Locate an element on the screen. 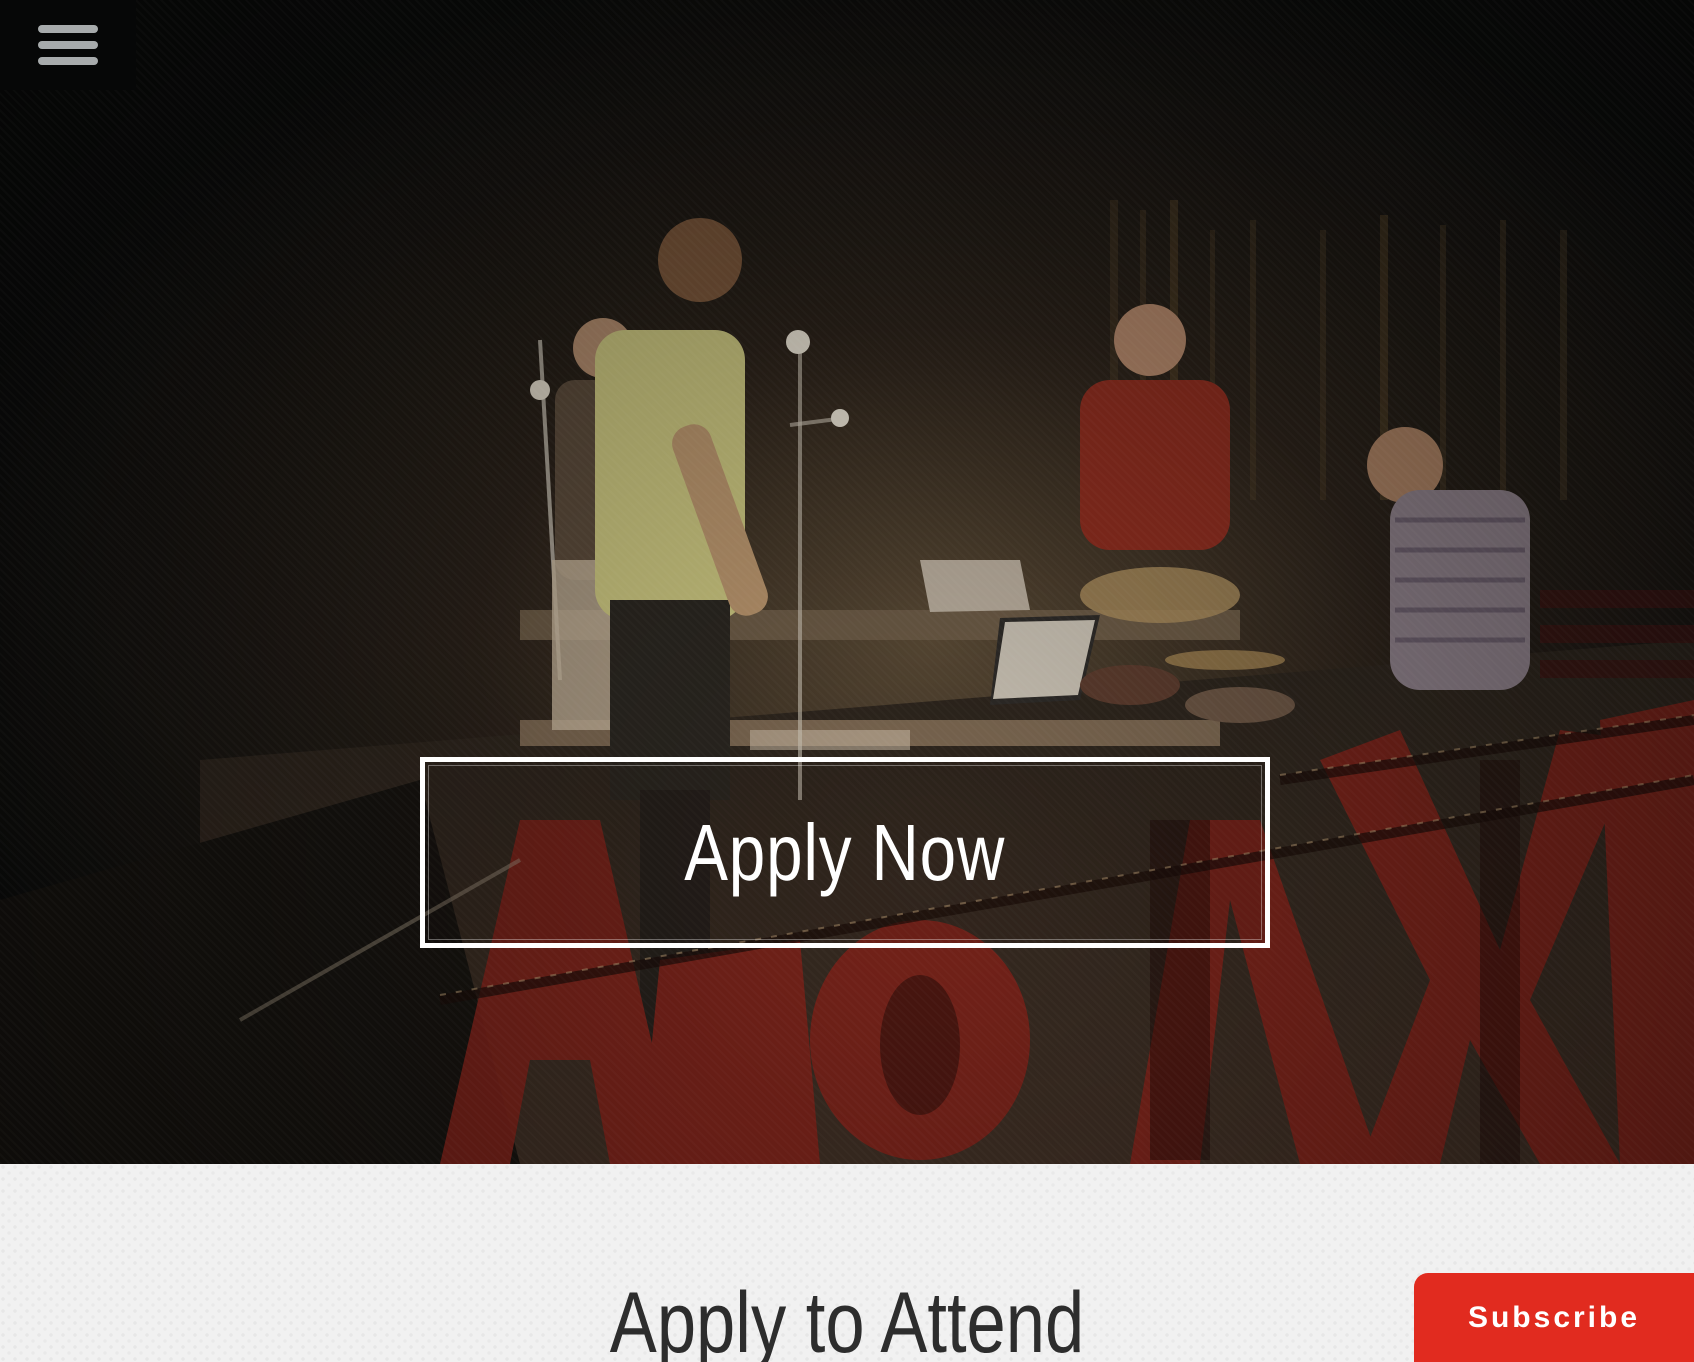 Image resolution: width=1694 pixels, height=1362 pixels. apply-now-button: Apply Now is located at coordinates (845, 852).